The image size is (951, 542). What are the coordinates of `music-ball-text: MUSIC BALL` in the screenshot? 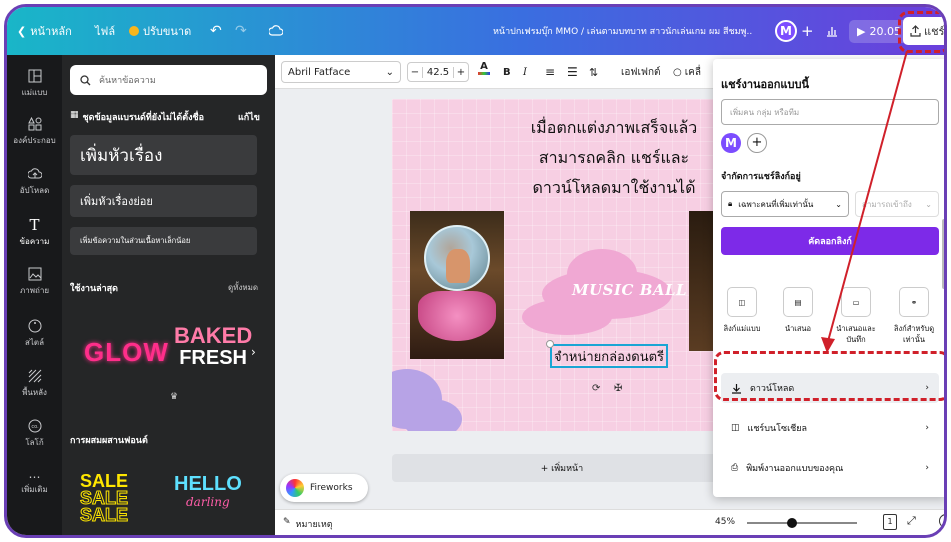 It's located at (629, 290).